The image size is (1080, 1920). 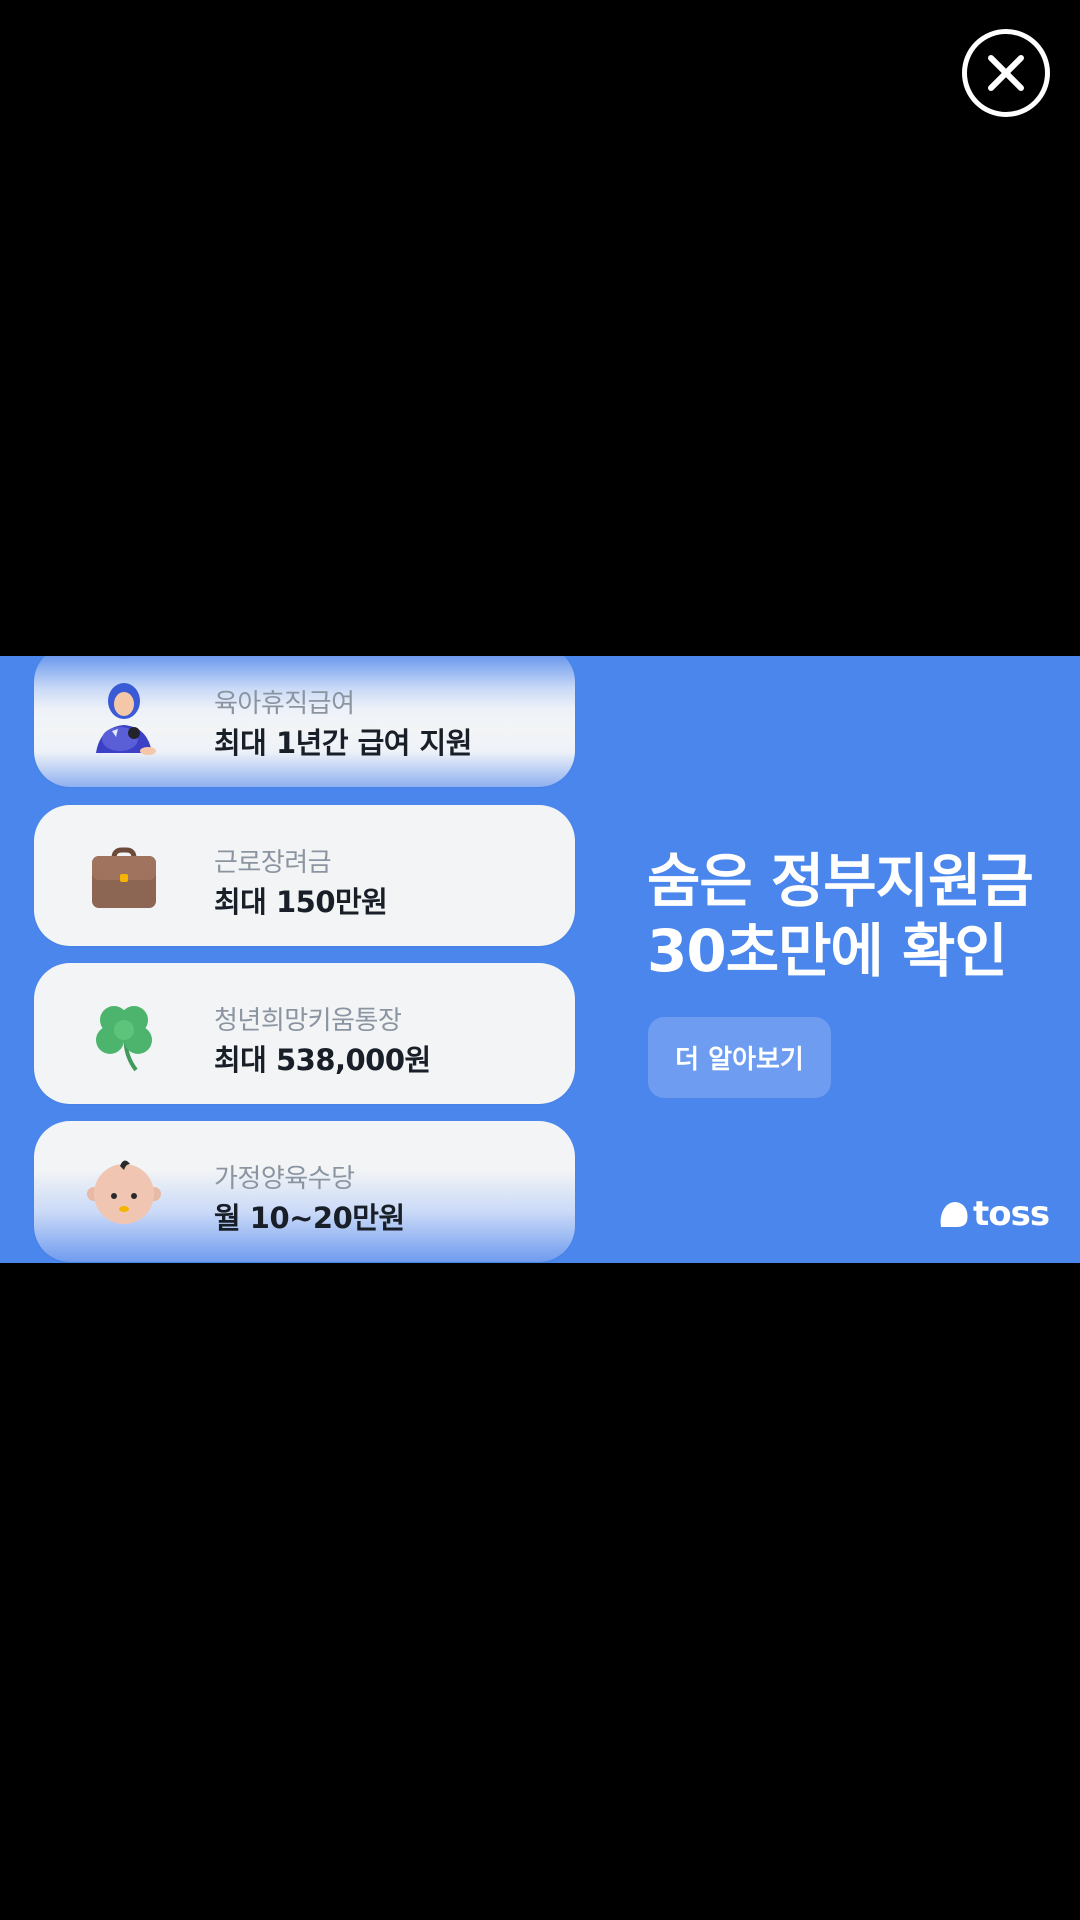 I want to click on benefit-label: 가정양육수당, so click(x=284, y=1179).